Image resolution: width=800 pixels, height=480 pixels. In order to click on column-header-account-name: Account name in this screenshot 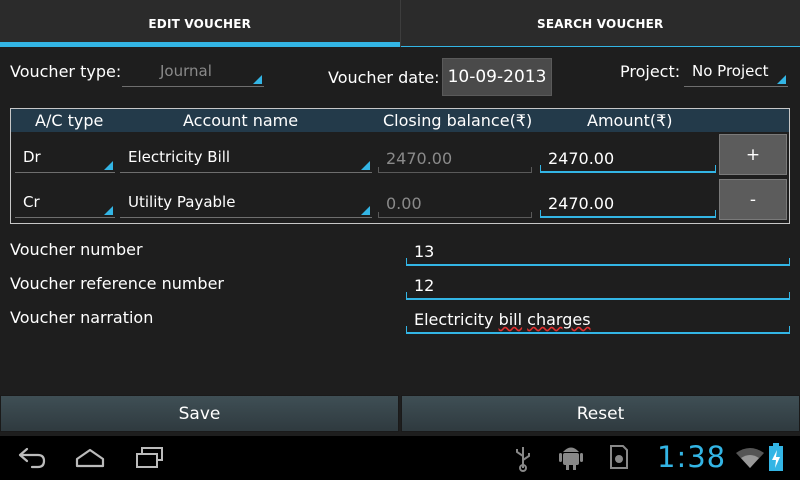, I will do `click(241, 120)`.